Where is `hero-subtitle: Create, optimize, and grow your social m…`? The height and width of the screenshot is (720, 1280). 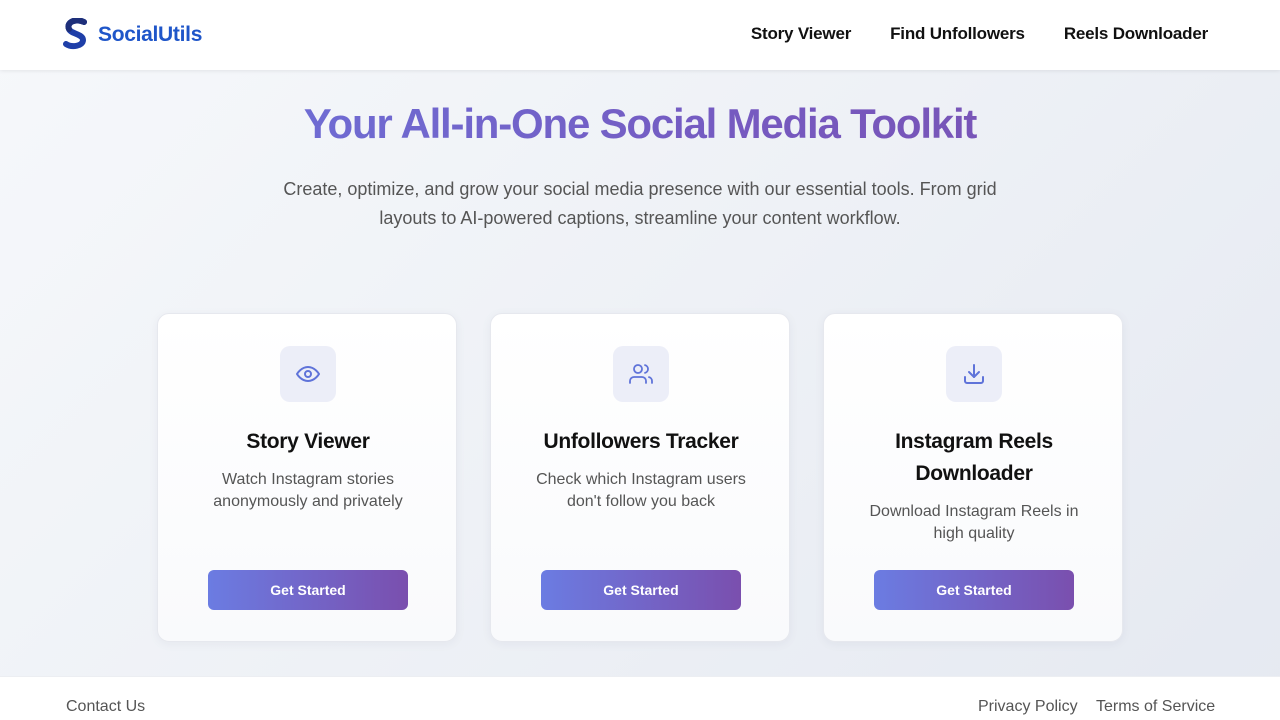
hero-subtitle: Create, optimize, and grow your social m… is located at coordinates (640, 203).